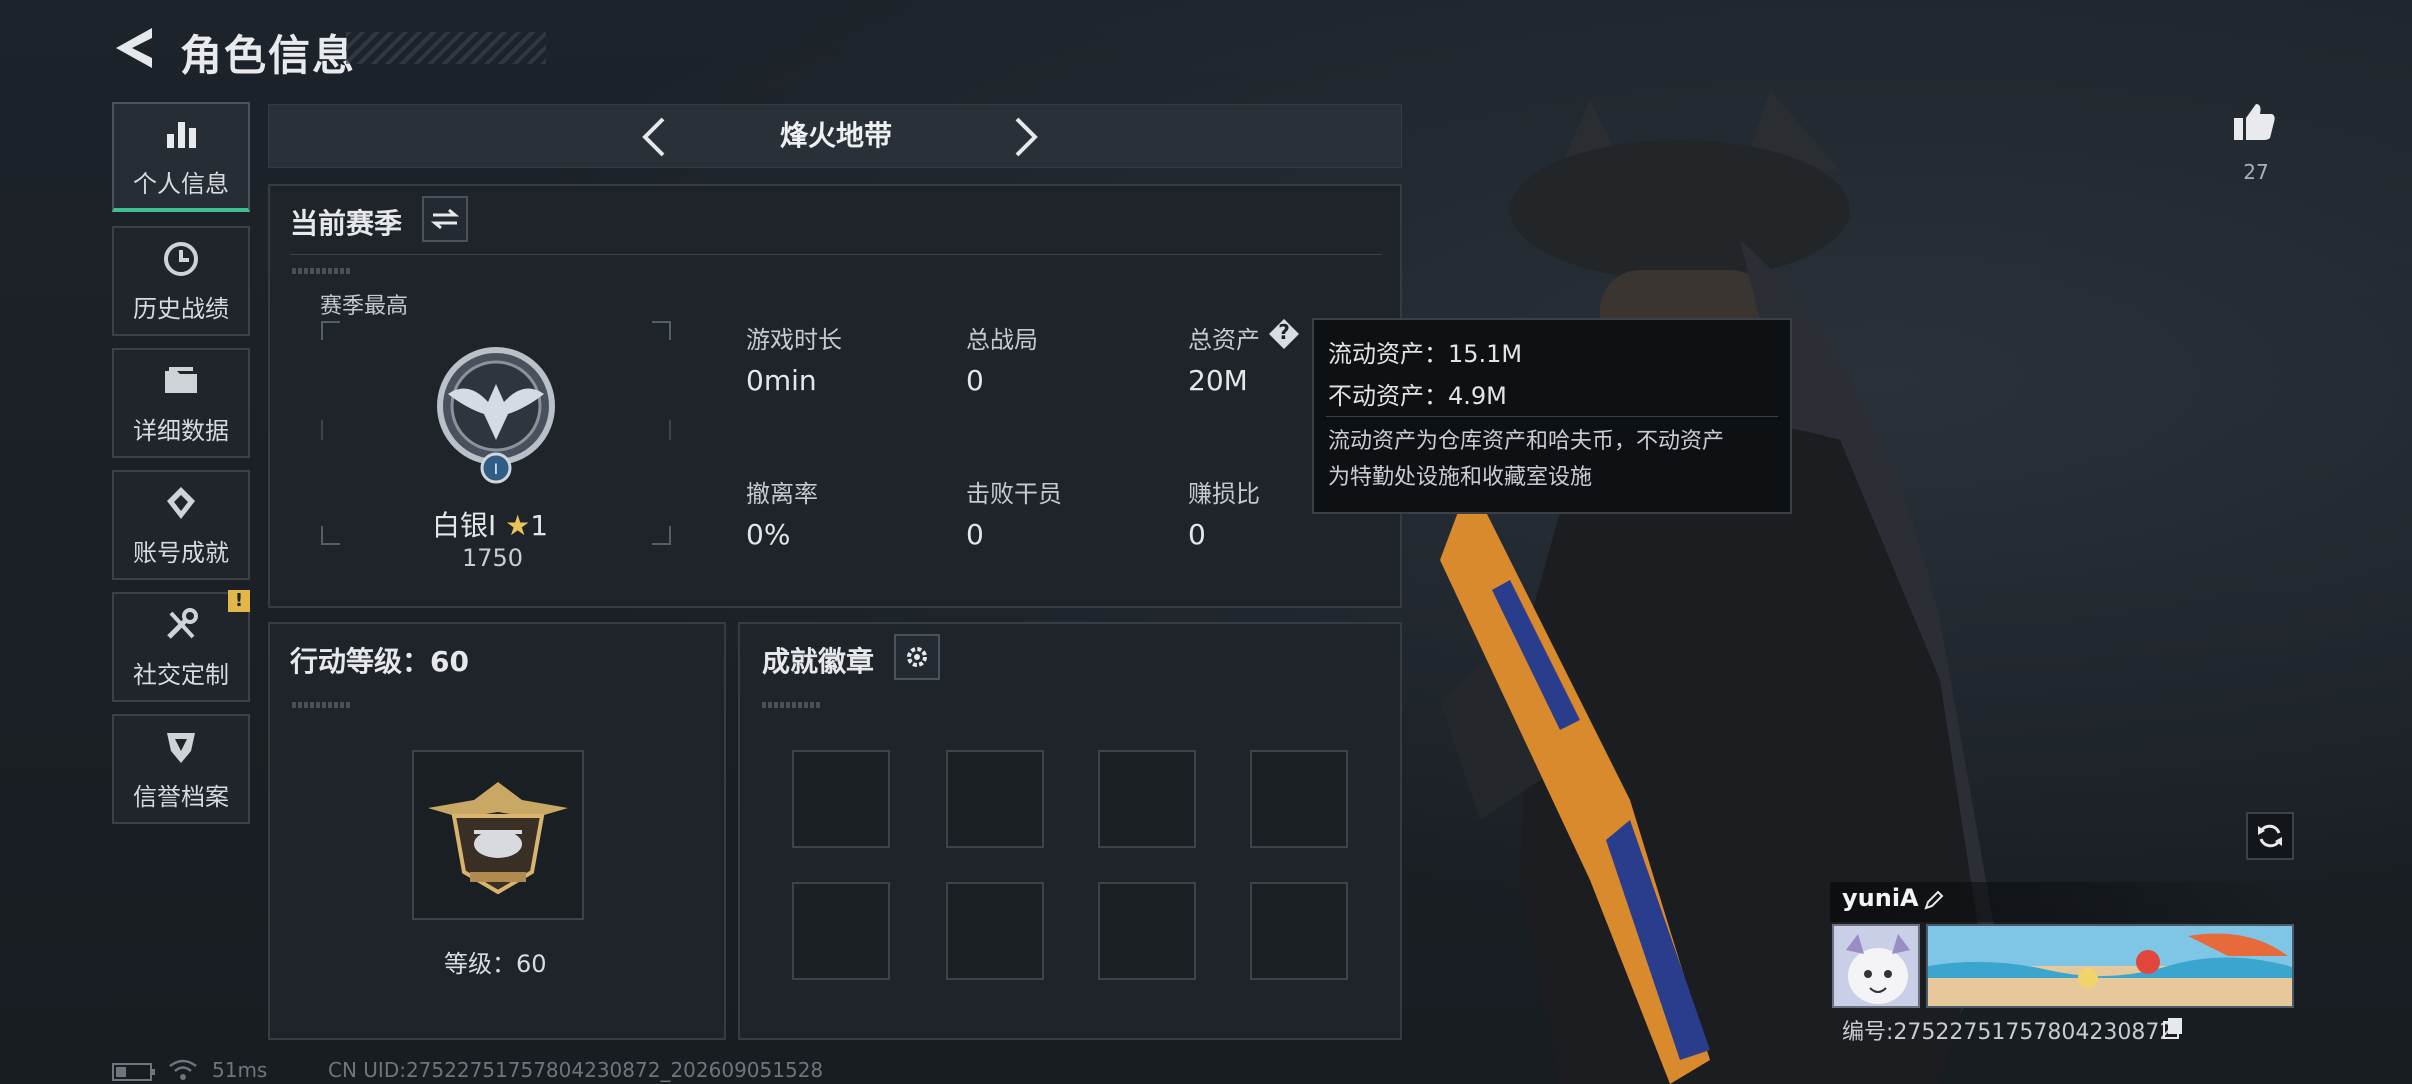 Image resolution: width=2412 pixels, height=1084 pixels. Describe the element at coordinates (794, 340) in the screenshot. I see `stat-play-time-label: 游戏时长` at that location.